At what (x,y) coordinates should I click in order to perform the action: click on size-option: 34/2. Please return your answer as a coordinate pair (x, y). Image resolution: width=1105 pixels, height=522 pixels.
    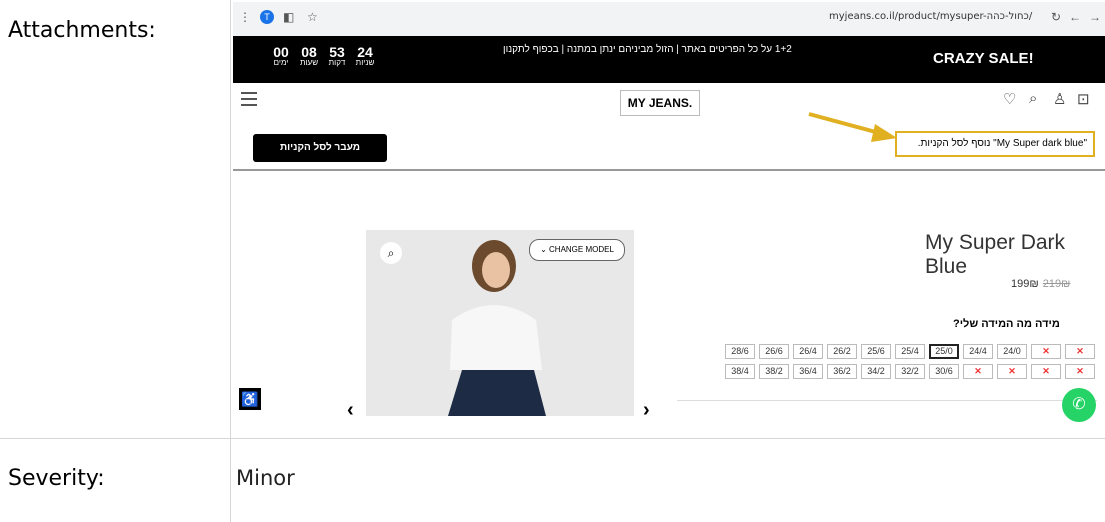
    Looking at the image, I should click on (876, 371).